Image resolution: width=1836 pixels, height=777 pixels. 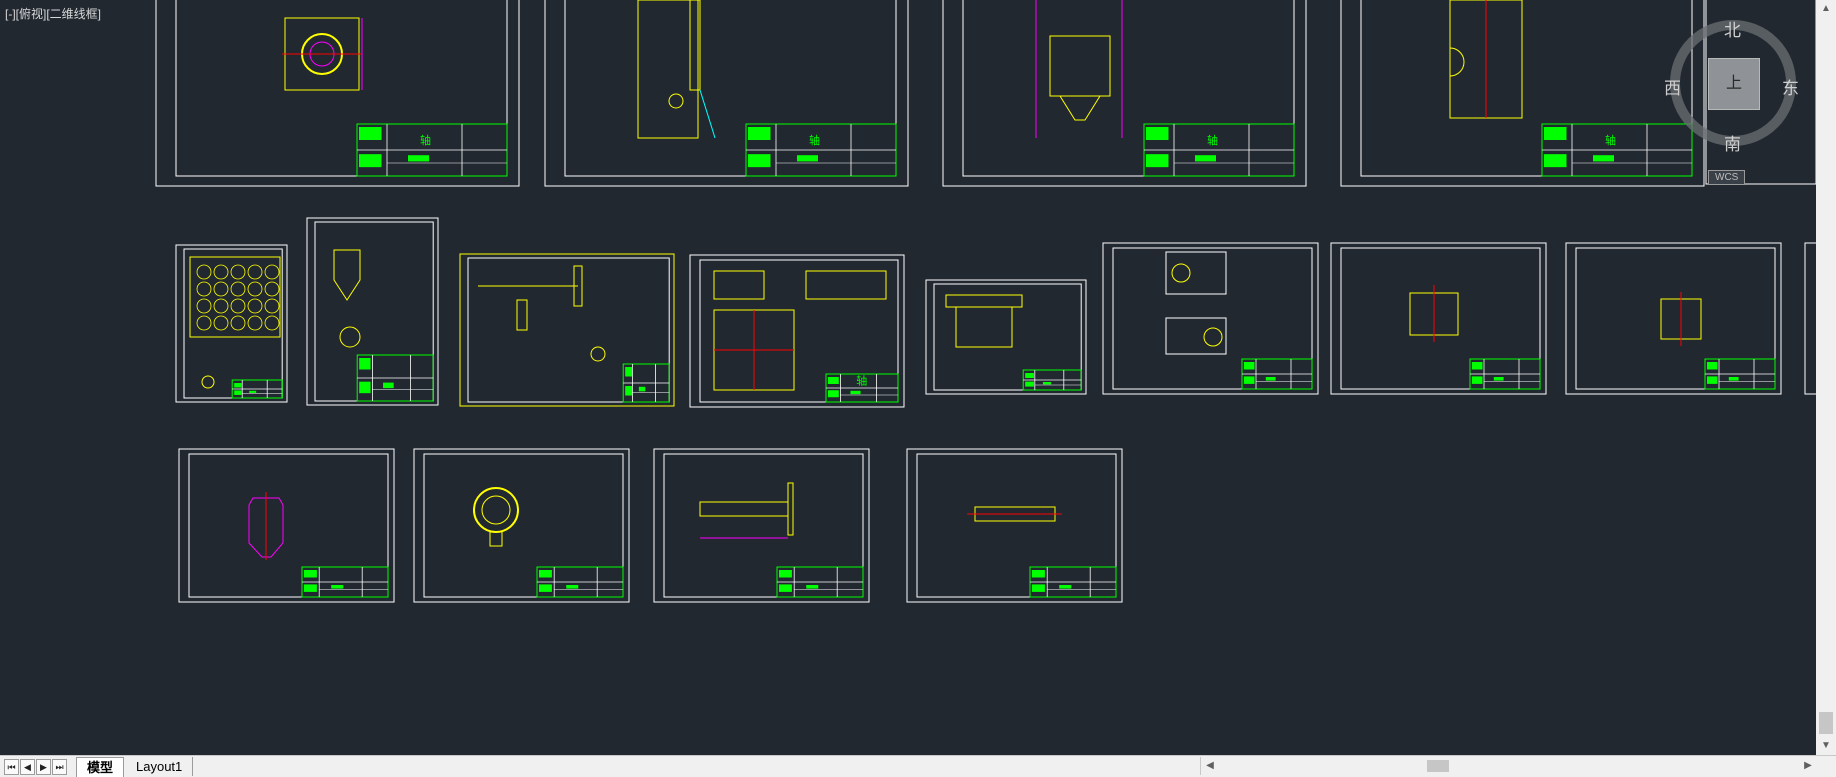 I want to click on compass-west: 西, so click(x=1672, y=86).